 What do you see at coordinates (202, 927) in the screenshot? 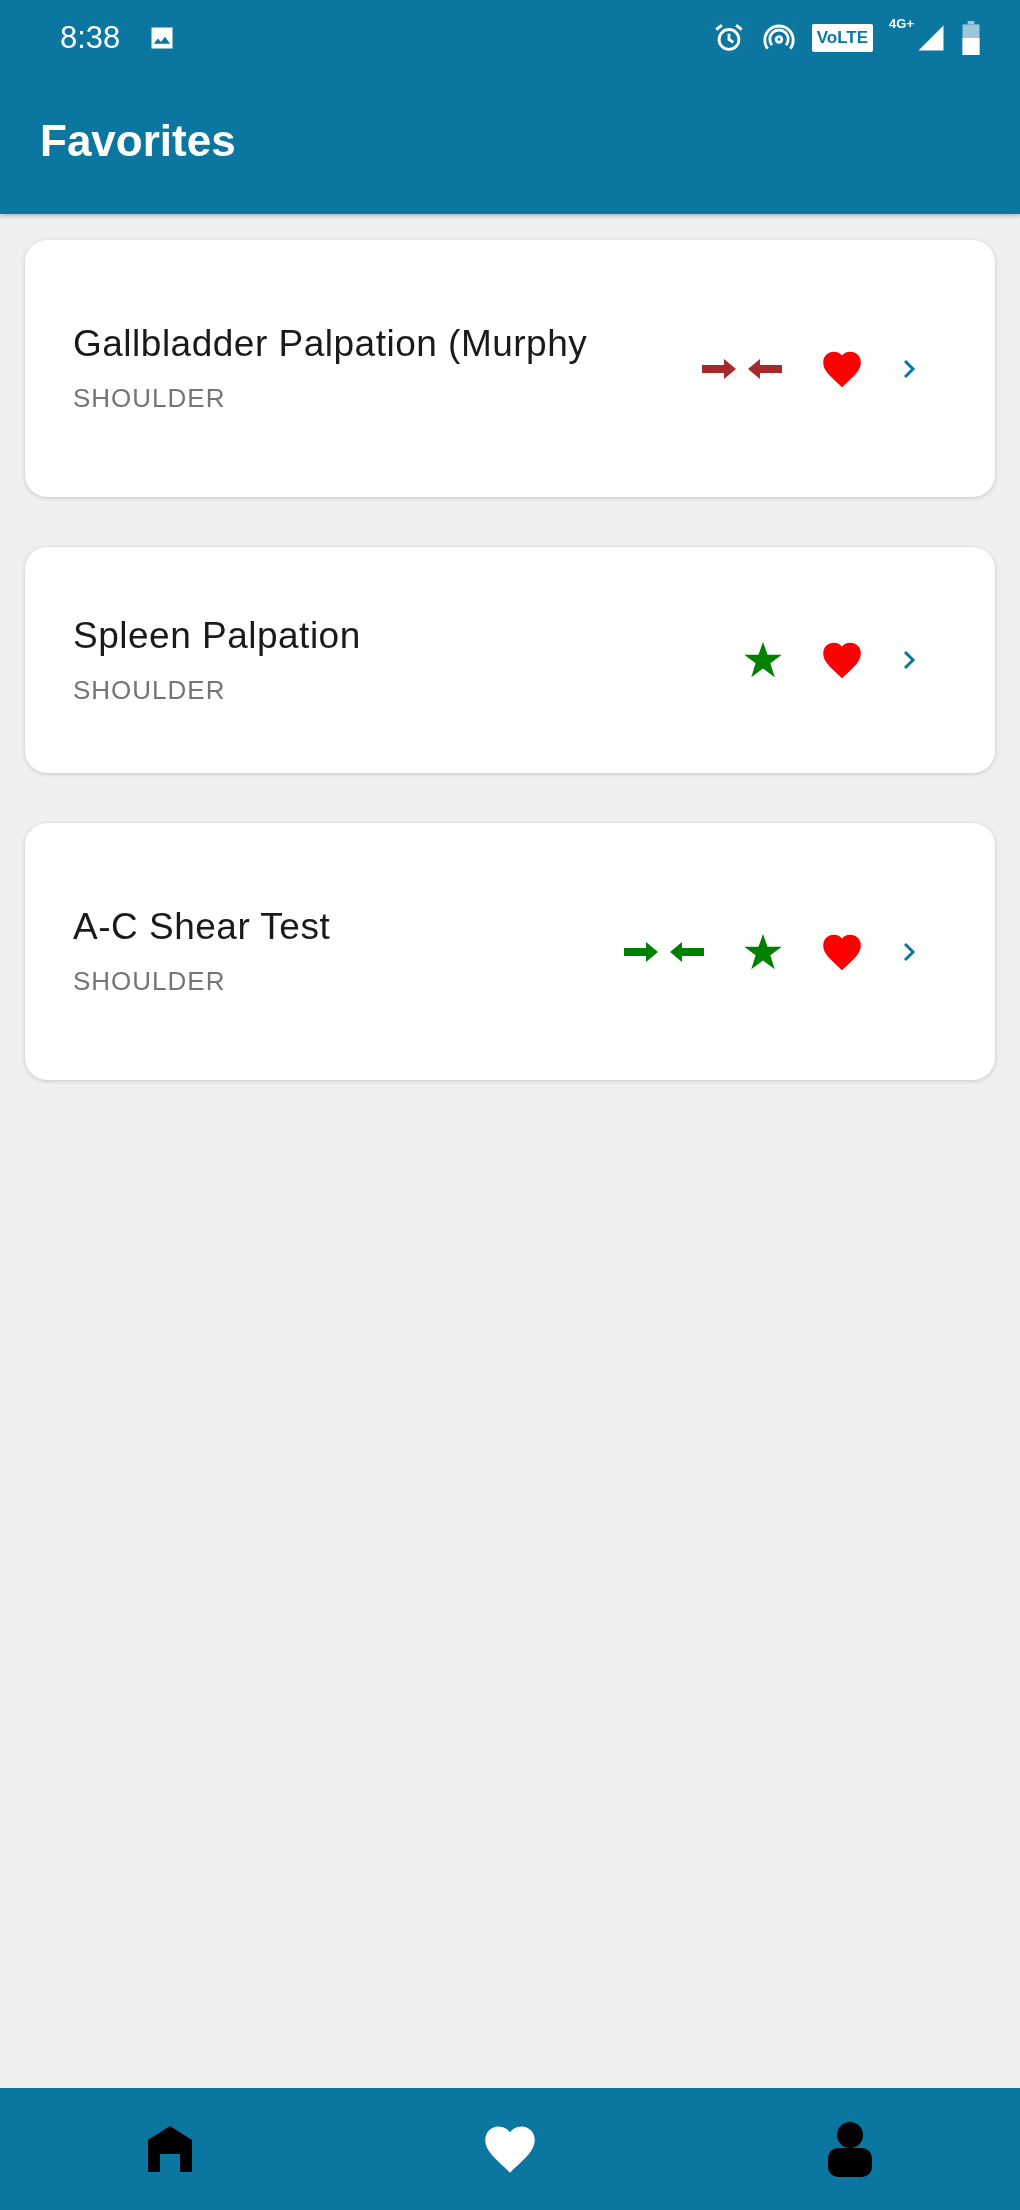
I see `item-title: A-C Shear Test` at bounding box center [202, 927].